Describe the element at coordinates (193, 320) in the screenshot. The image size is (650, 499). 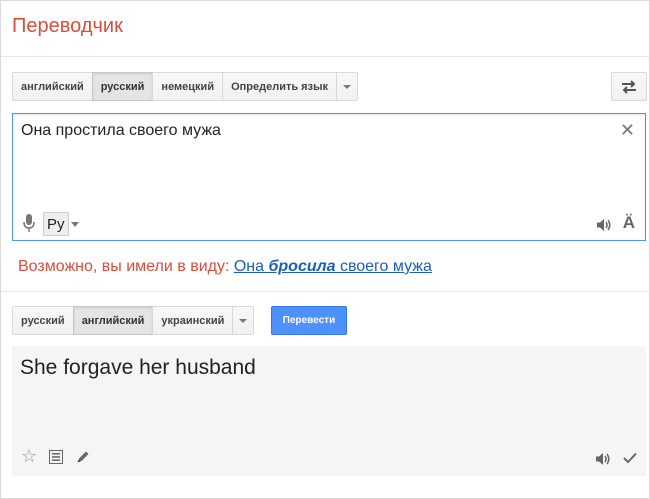
I see `target-lang-ukrainian: украинский` at that location.